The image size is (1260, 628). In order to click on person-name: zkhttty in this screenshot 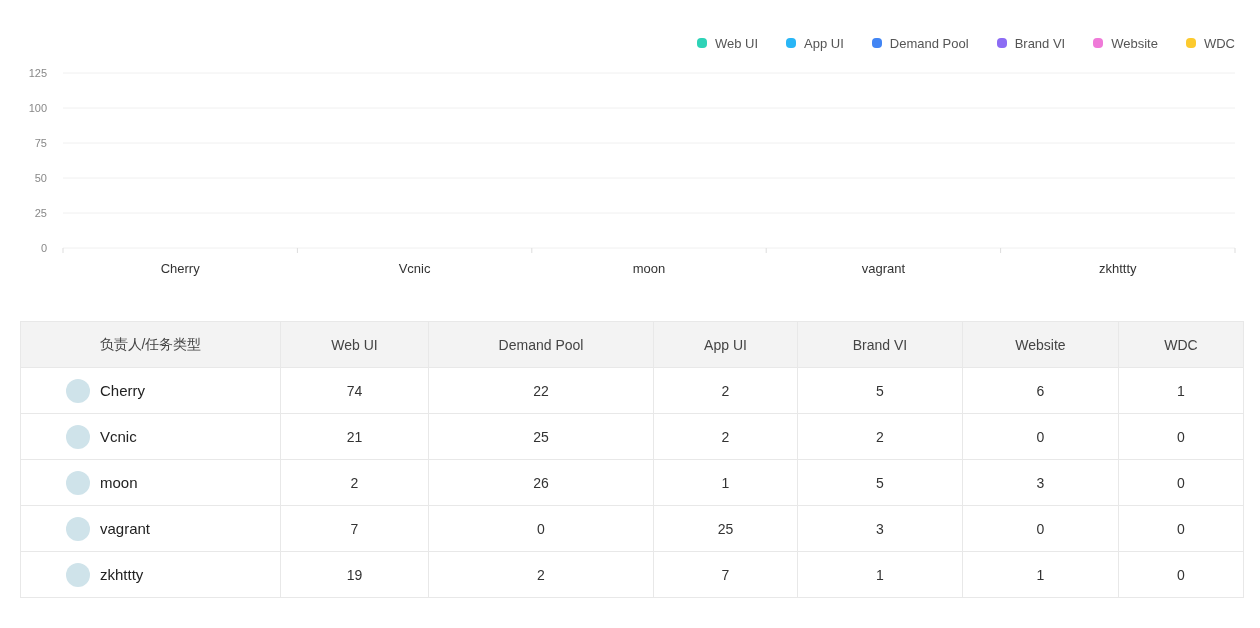, I will do `click(122, 574)`.